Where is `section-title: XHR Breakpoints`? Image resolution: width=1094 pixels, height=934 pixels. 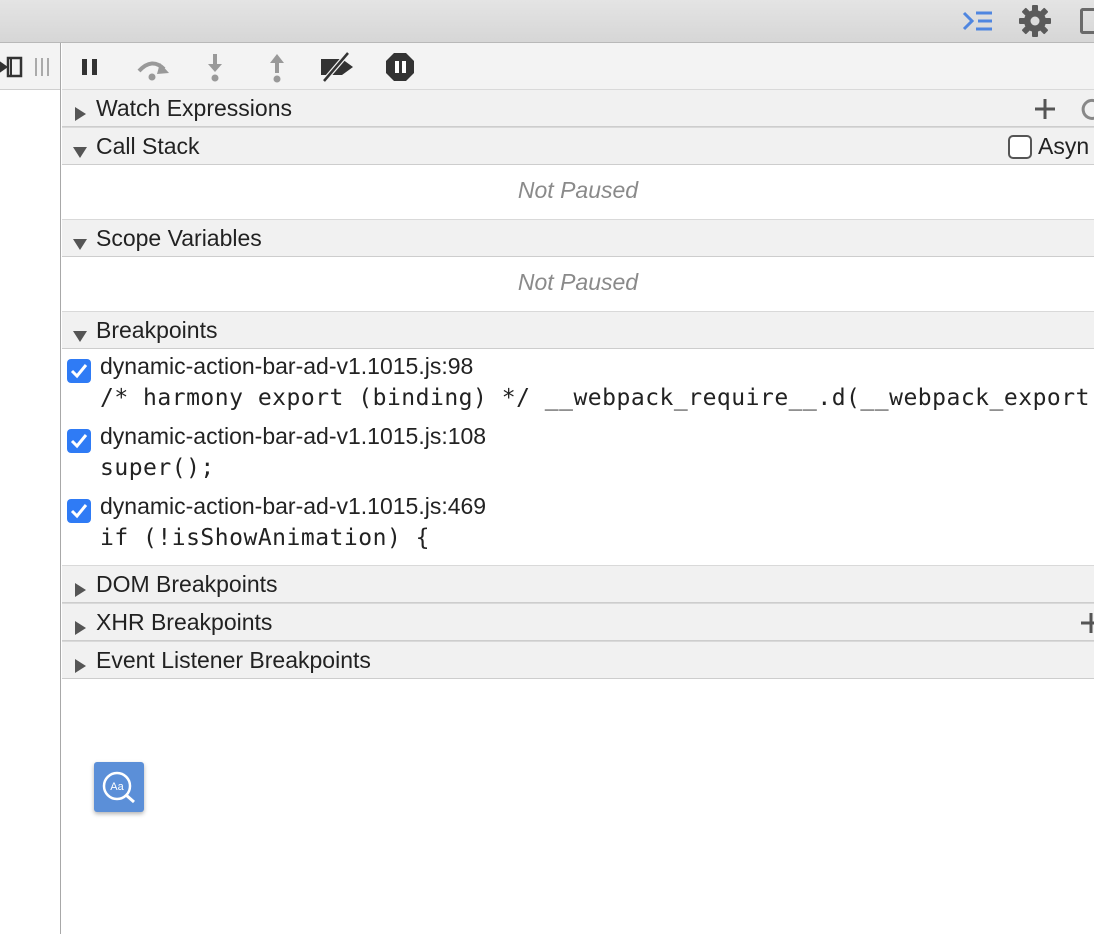
section-title: XHR Breakpoints is located at coordinates (184, 622).